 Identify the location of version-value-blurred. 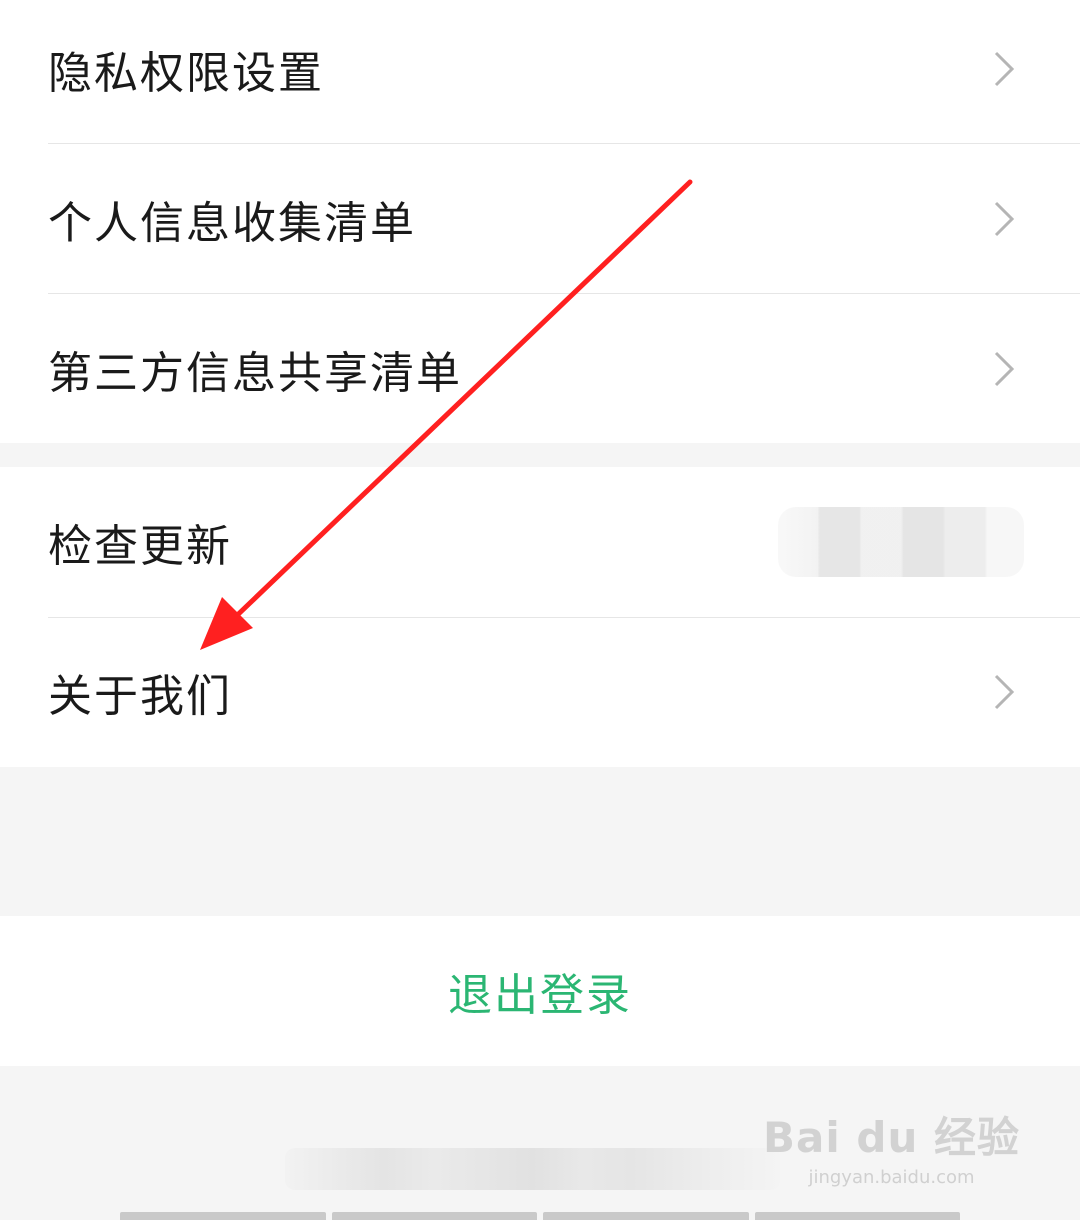
(901, 542).